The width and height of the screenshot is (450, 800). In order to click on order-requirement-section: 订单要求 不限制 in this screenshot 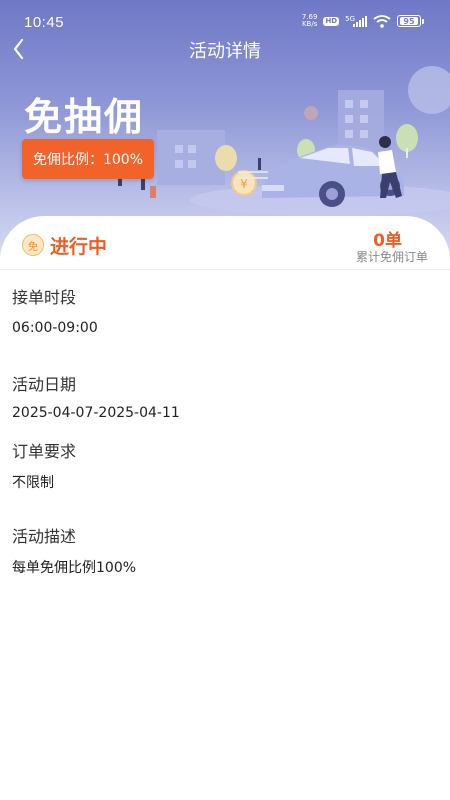, I will do `click(44, 465)`.